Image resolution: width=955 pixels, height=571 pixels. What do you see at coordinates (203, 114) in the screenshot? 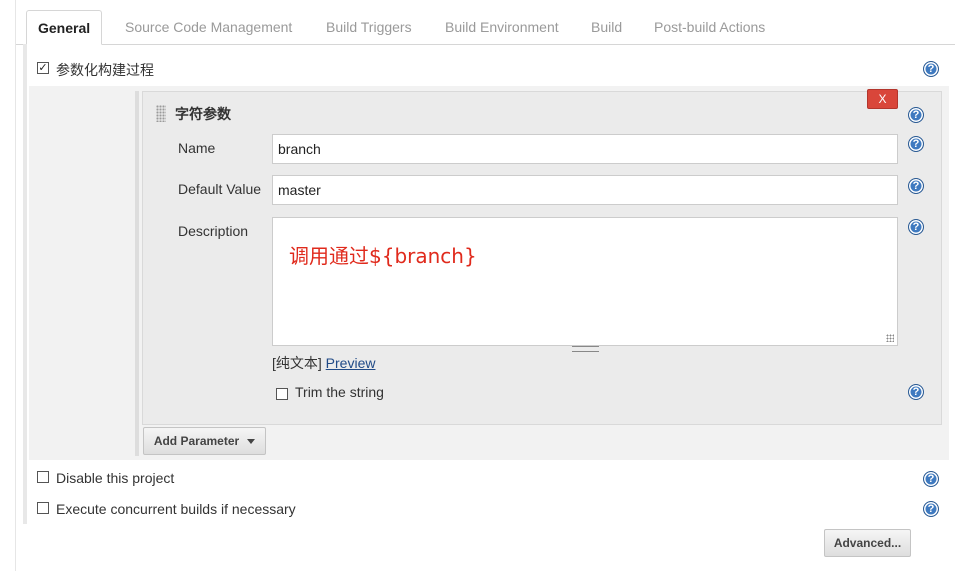
I see `parameter-type-title: 字符参数` at bounding box center [203, 114].